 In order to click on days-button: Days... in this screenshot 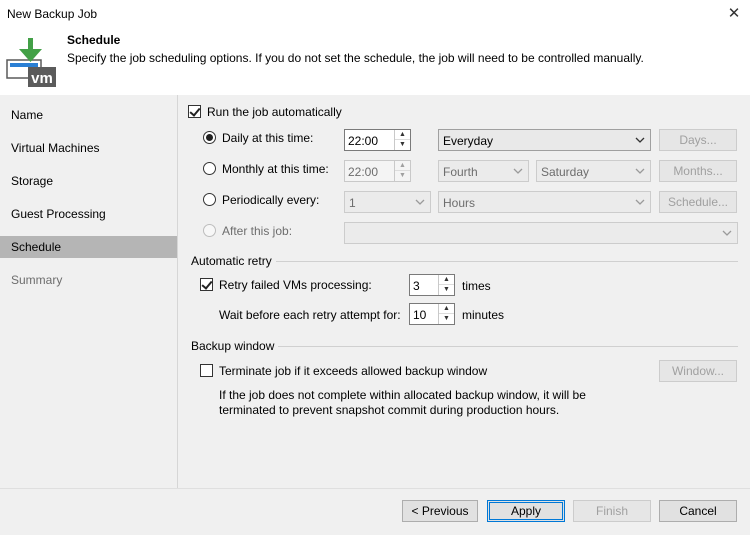, I will do `click(698, 140)`.